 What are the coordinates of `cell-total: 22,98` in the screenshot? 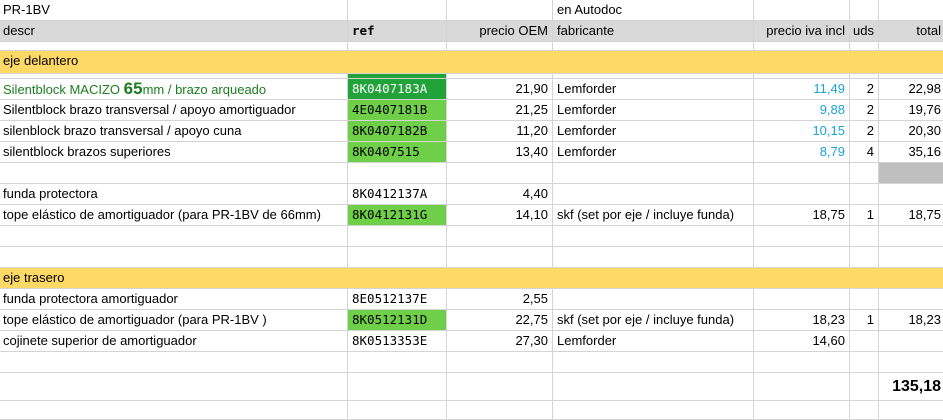 It's located at (911, 89).